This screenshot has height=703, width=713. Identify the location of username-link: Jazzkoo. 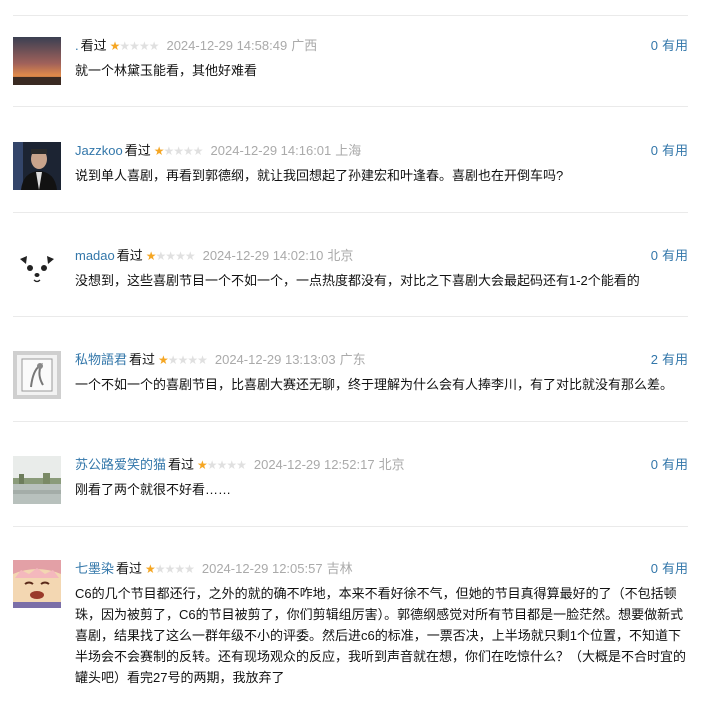
(99, 150).